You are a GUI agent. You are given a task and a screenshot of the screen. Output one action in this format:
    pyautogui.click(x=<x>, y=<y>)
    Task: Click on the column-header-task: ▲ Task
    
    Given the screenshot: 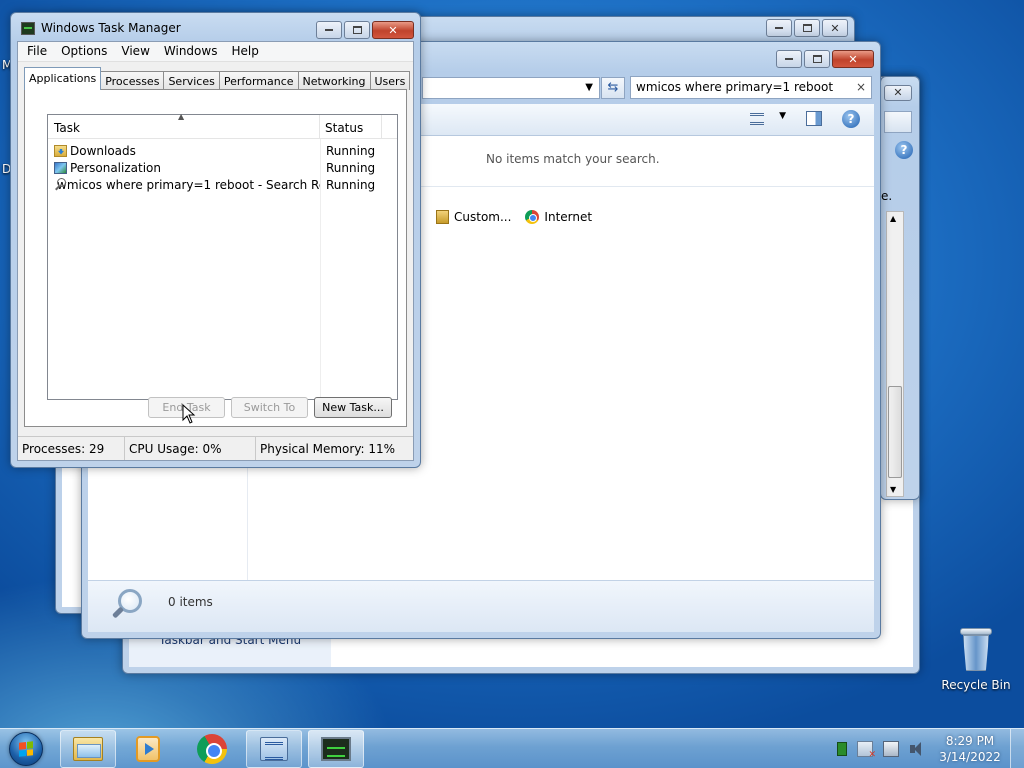 What is the action you would take?
    pyautogui.click(x=184, y=125)
    